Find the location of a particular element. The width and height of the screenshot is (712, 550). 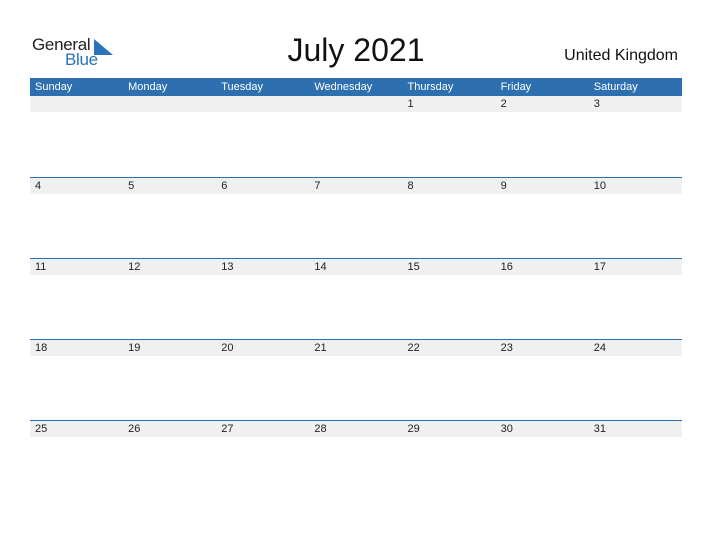

day-cell: 10 is located at coordinates (599, 186).